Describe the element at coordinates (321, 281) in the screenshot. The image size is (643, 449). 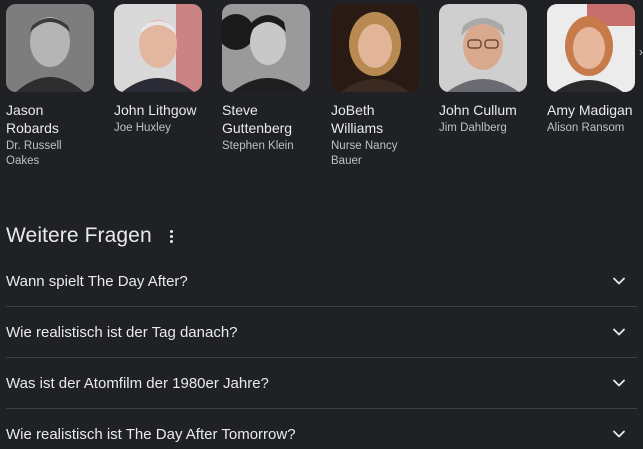
I see `faq-item: Wann spielt The Day After?` at that location.